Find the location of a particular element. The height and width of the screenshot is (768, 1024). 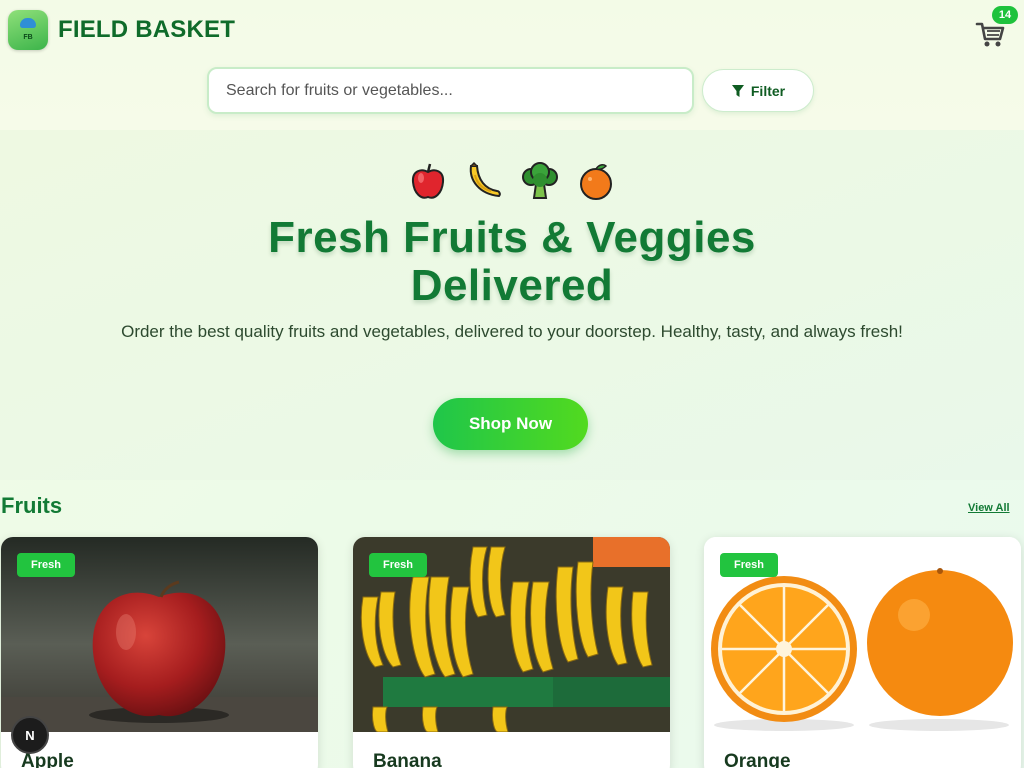

search-input is located at coordinates (459, 90).